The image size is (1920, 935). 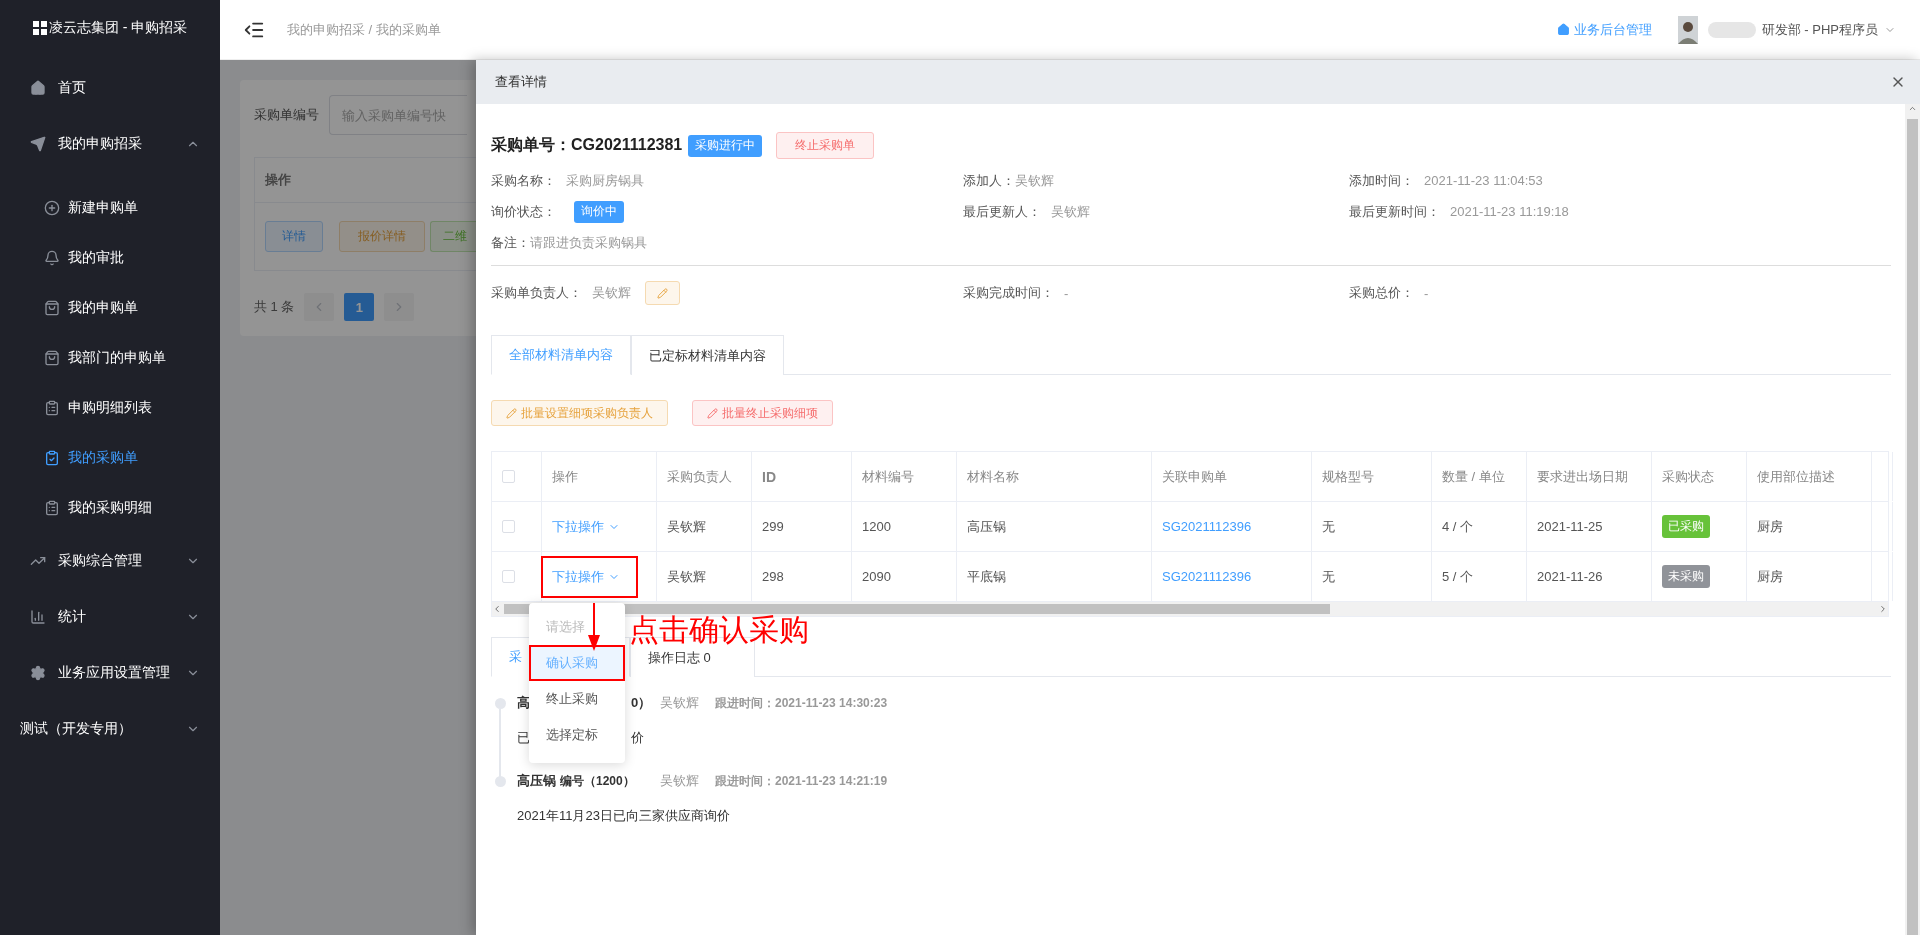 What do you see at coordinates (1479, 576) in the screenshot?
I see `table-cell: 5 / 个` at bounding box center [1479, 576].